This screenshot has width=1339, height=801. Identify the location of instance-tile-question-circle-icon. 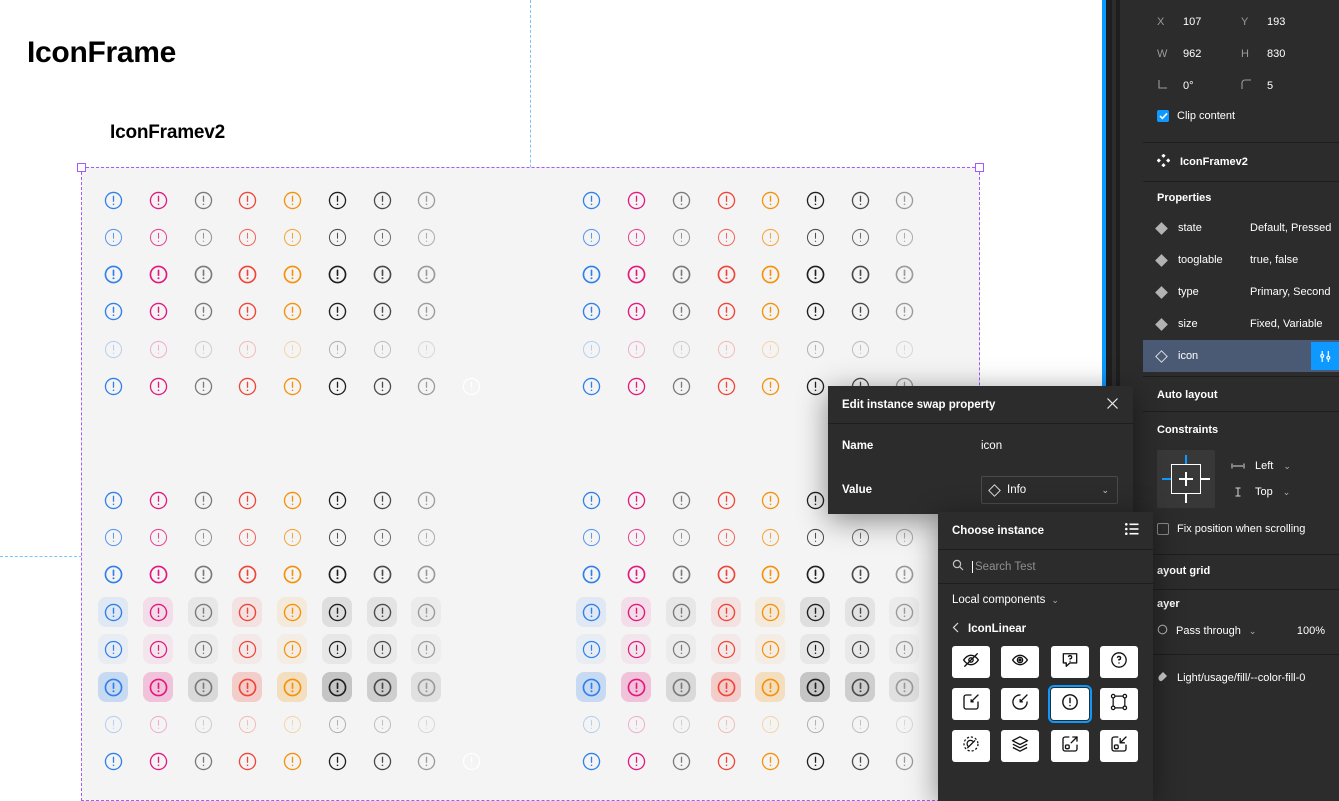
(1118, 662).